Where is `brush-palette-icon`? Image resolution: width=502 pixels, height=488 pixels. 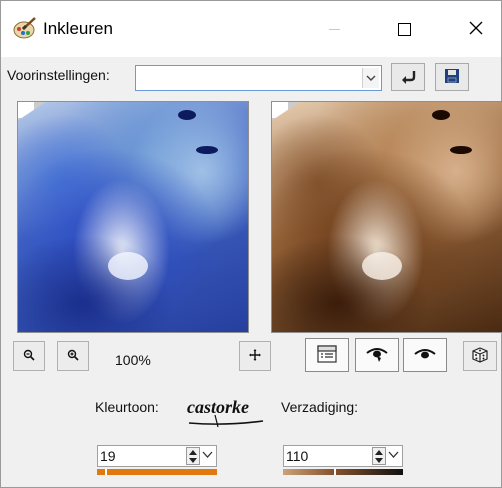
brush-palette-icon is located at coordinates (25, 28).